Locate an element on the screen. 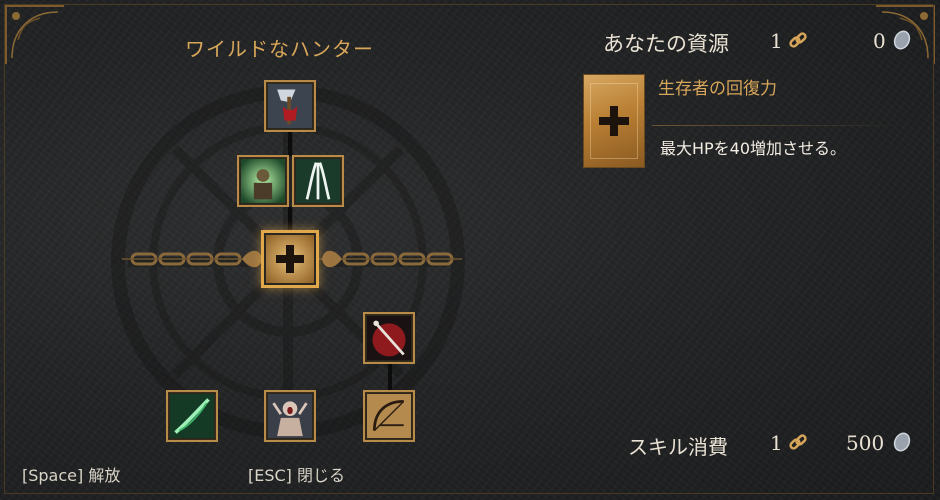 The height and width of the screenshot is (500, 940). red-arrow-icon is located at coordinates (389, 338).